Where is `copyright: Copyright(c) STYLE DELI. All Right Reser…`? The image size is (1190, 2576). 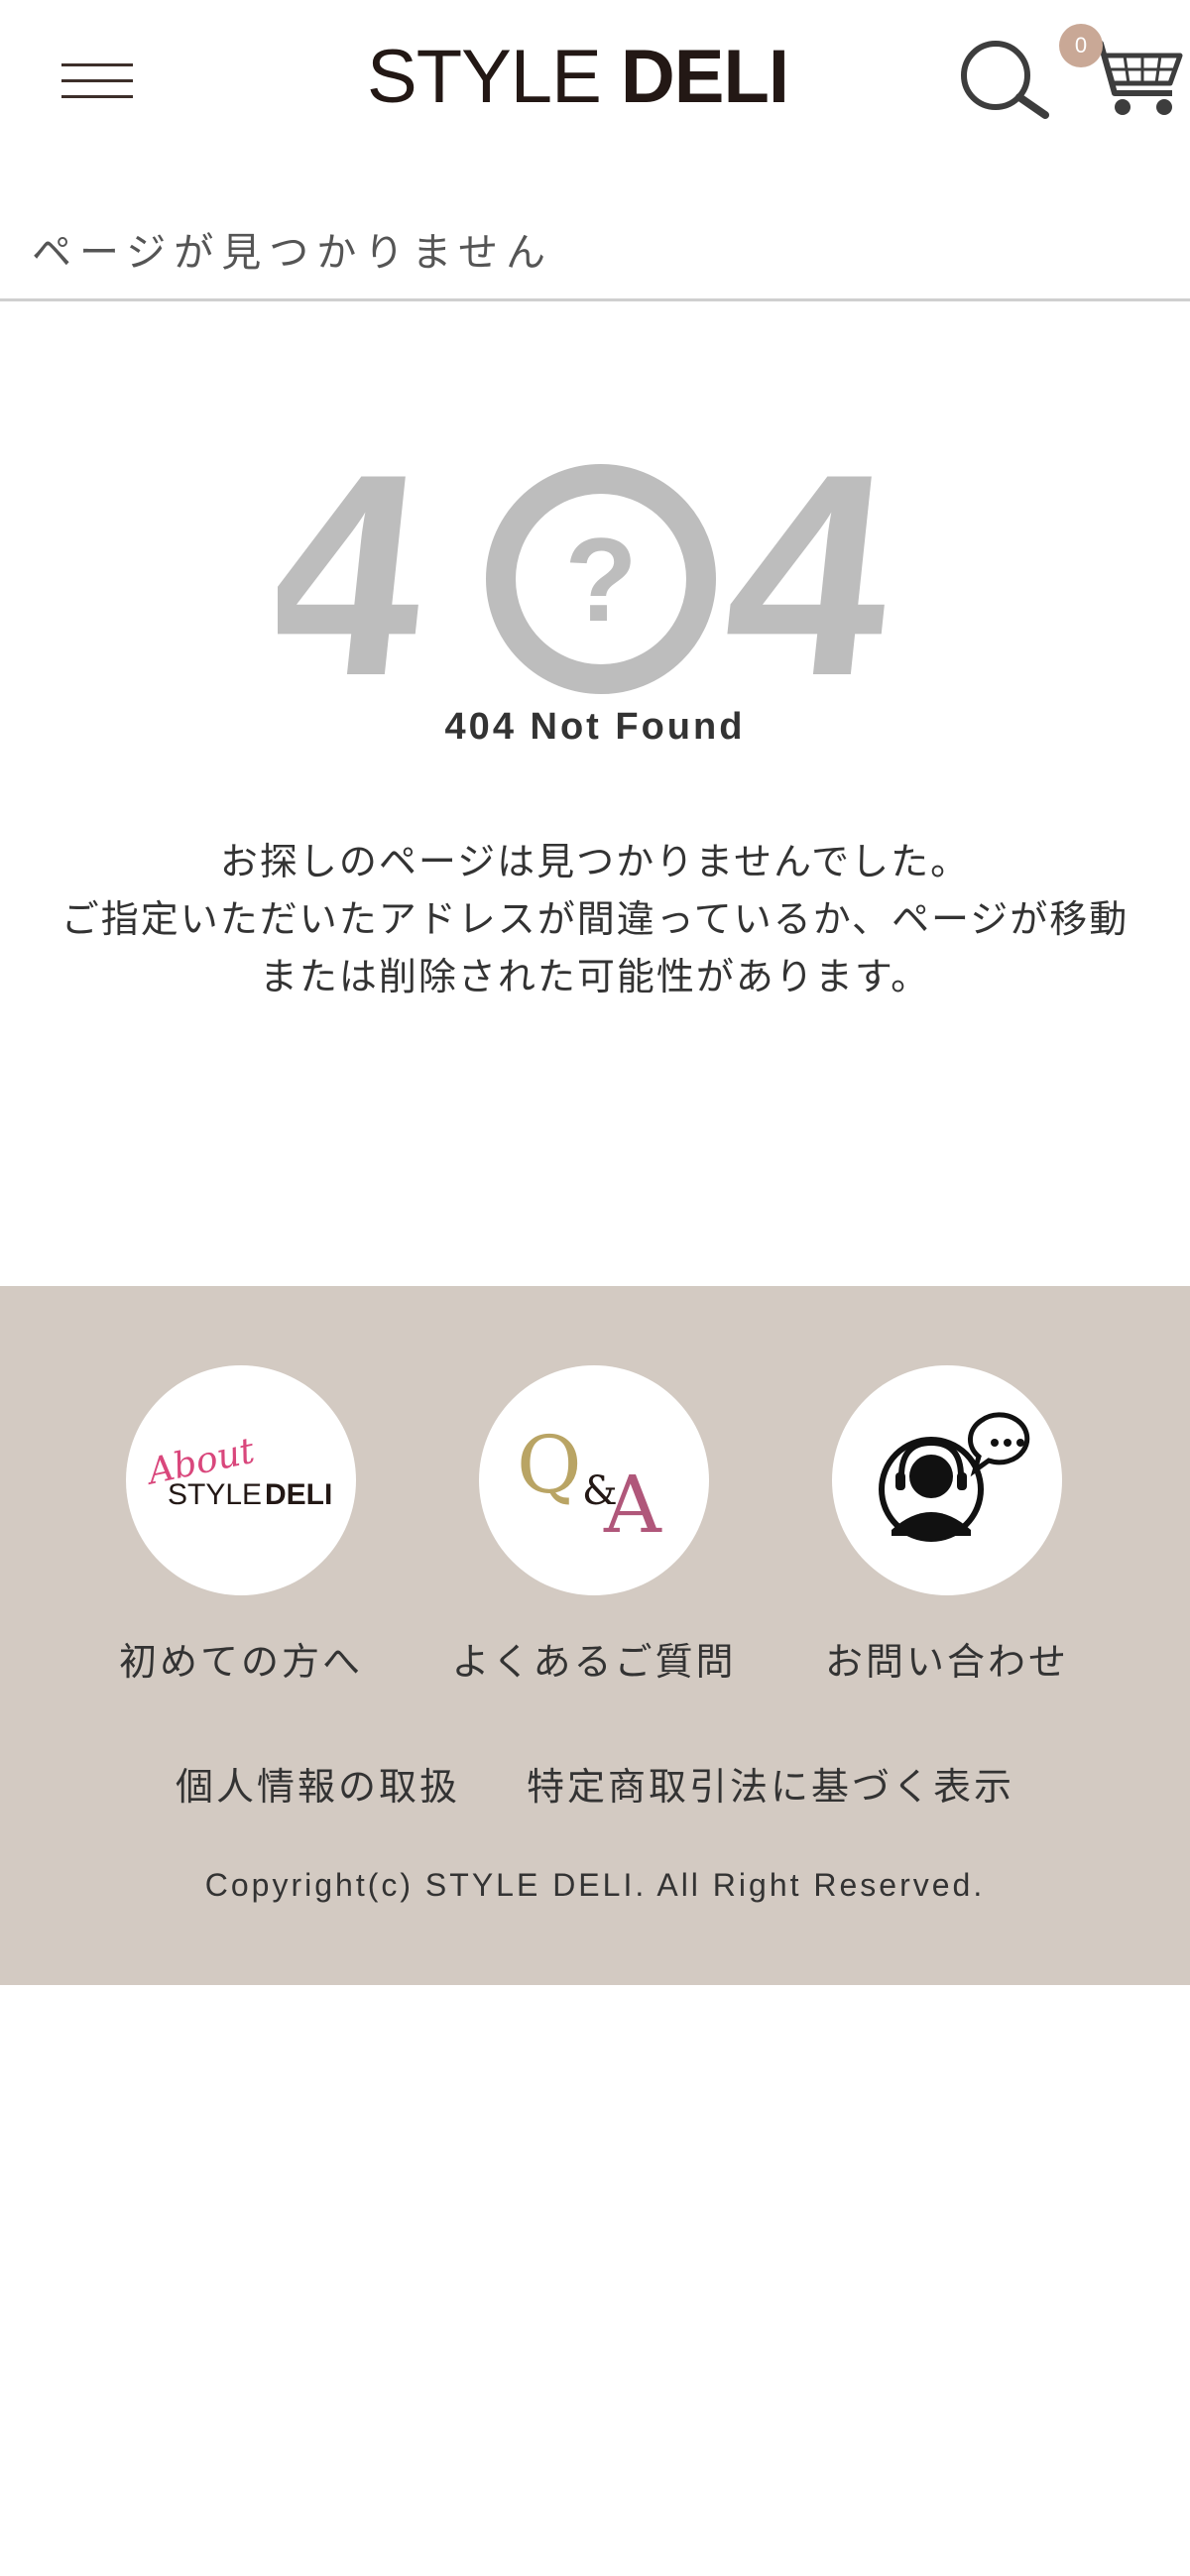 copyright: Copyright(c) STYLE DELI. All Right Reser… is located at coordinates (595, 1885).